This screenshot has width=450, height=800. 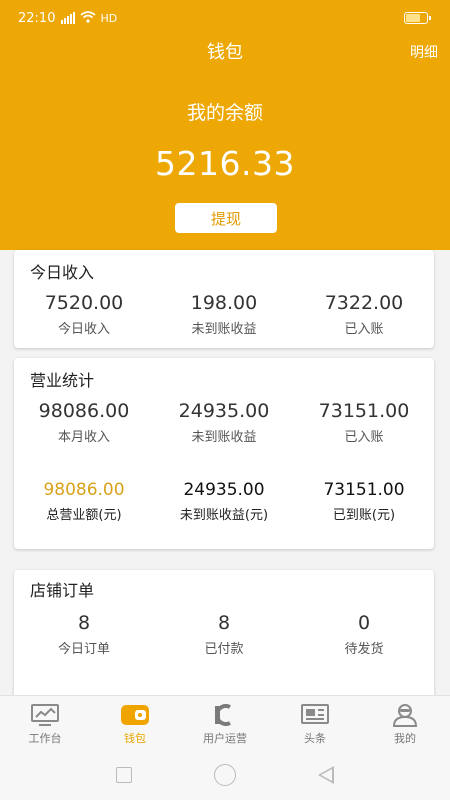 I want to click on back-icon, so click(x=326, y=775).